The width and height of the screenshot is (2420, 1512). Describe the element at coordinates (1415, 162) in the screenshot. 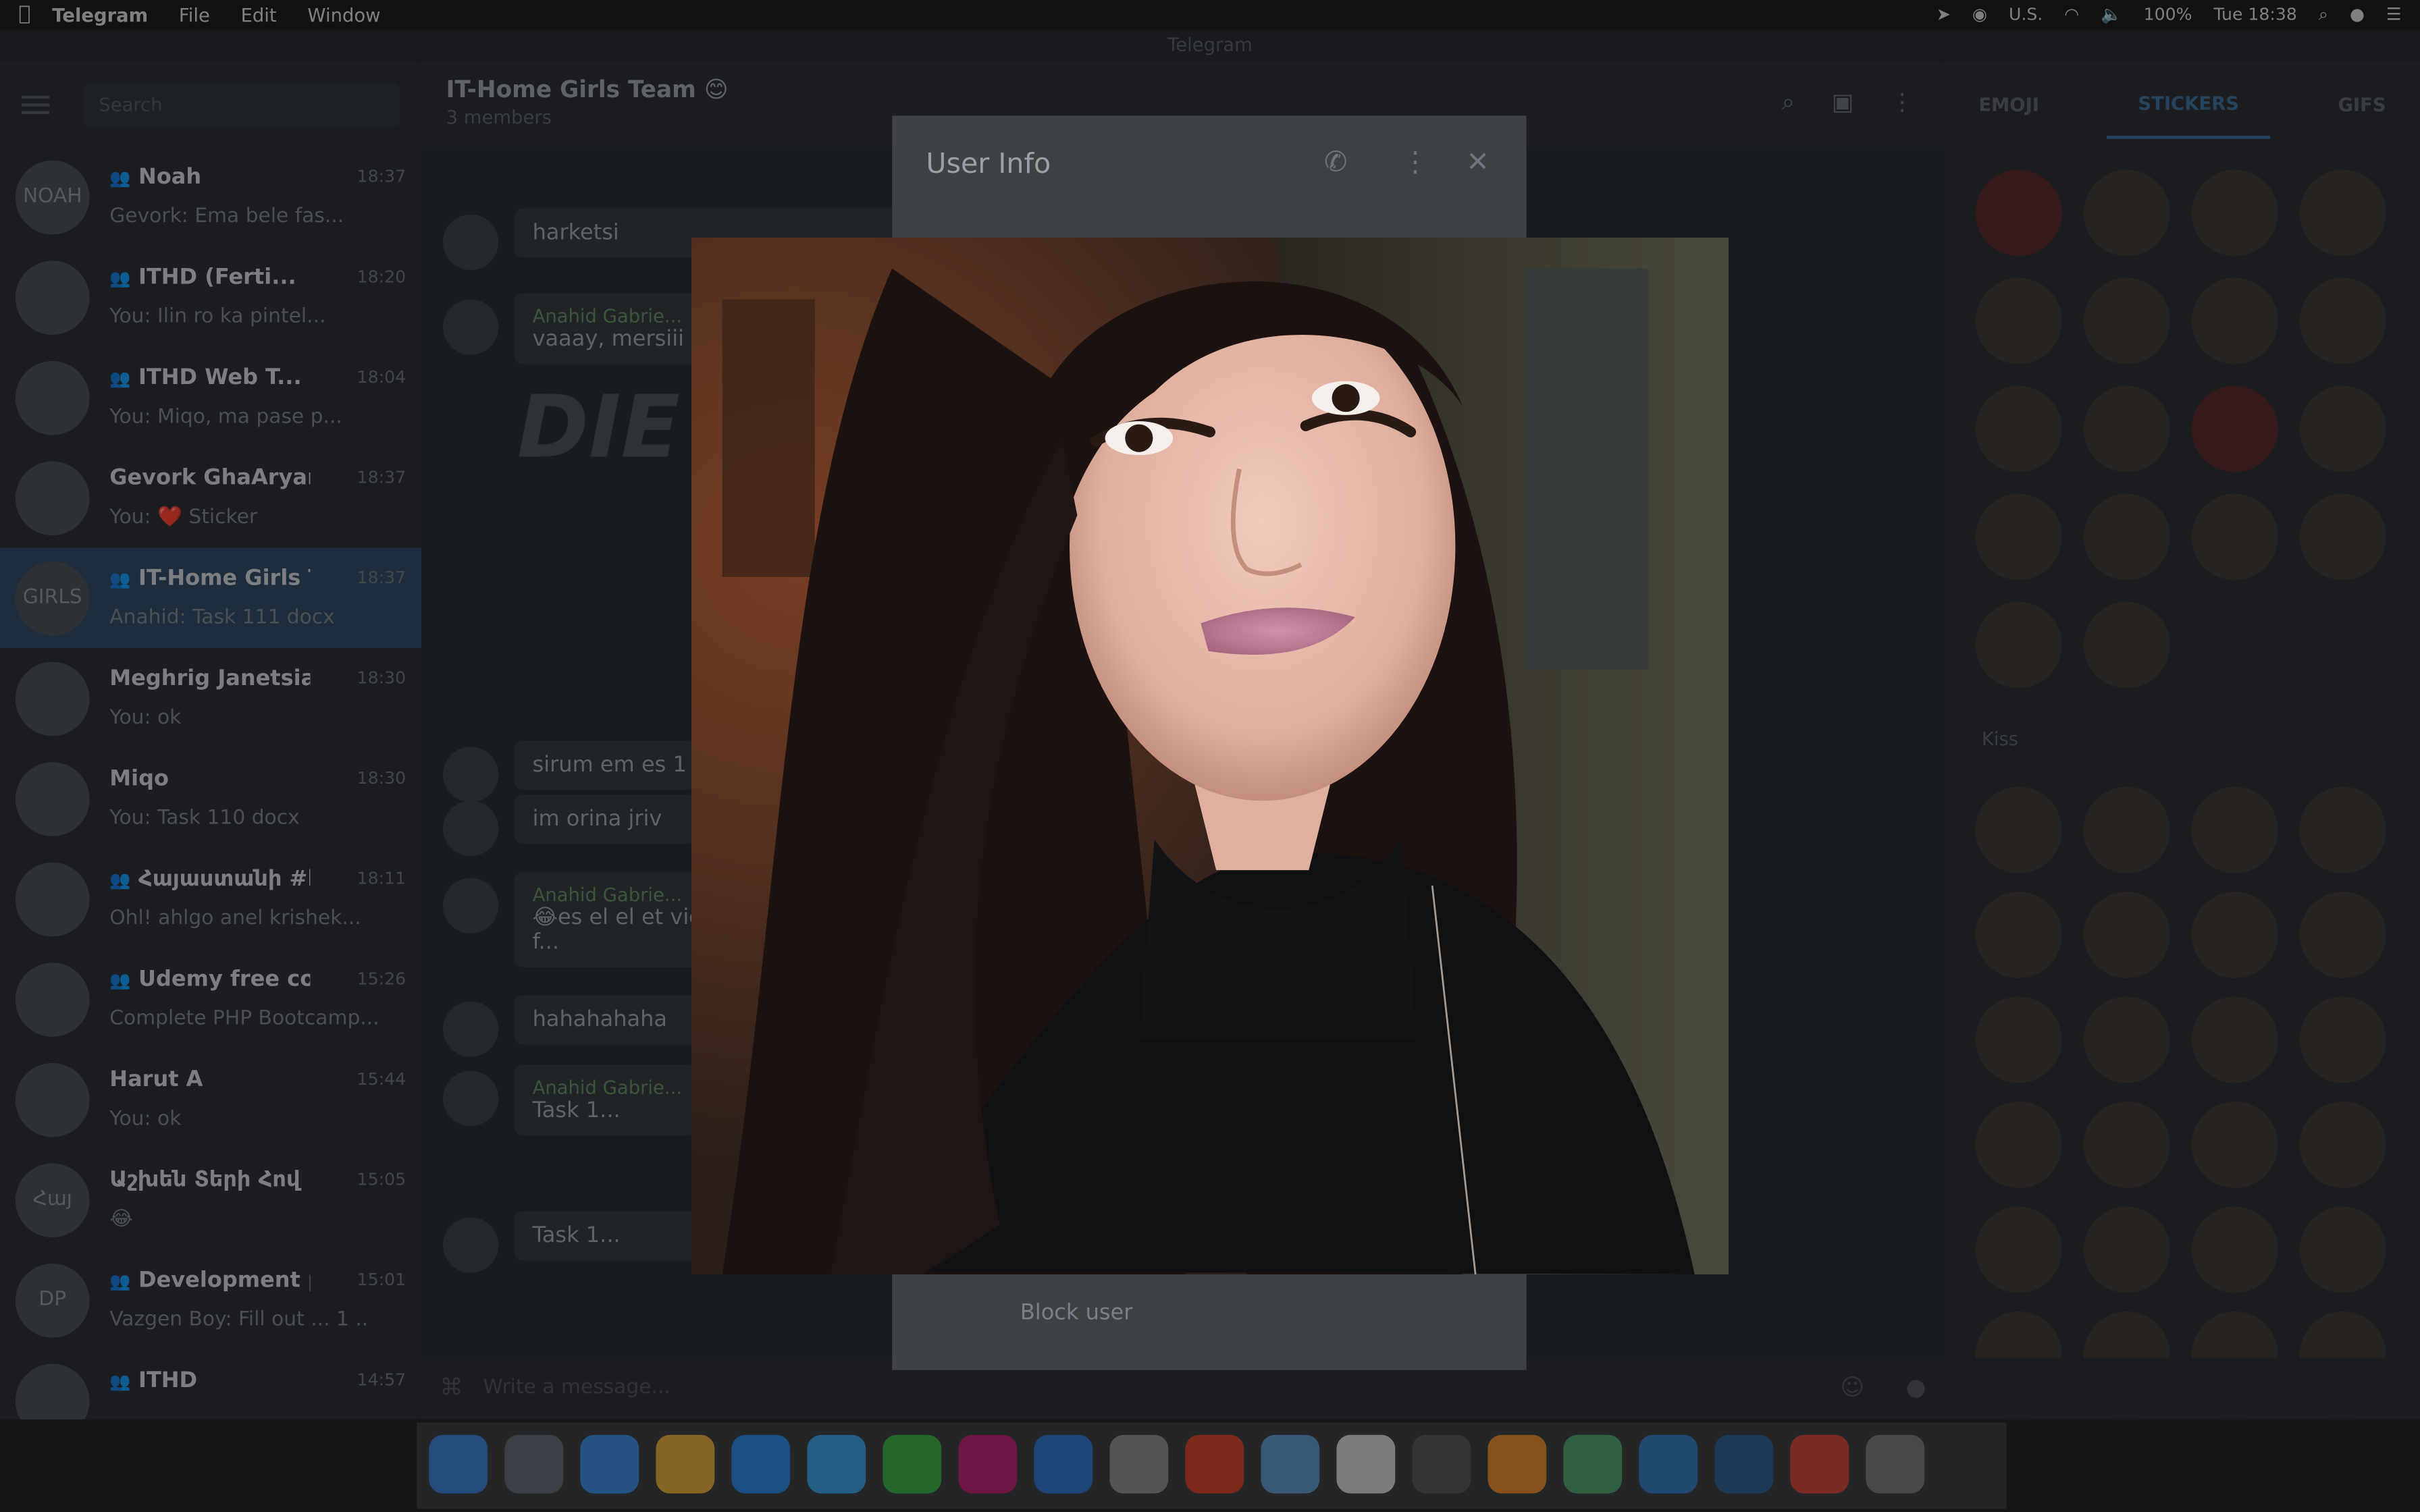

I see `more-vertical-icon: ⋮` at that location.